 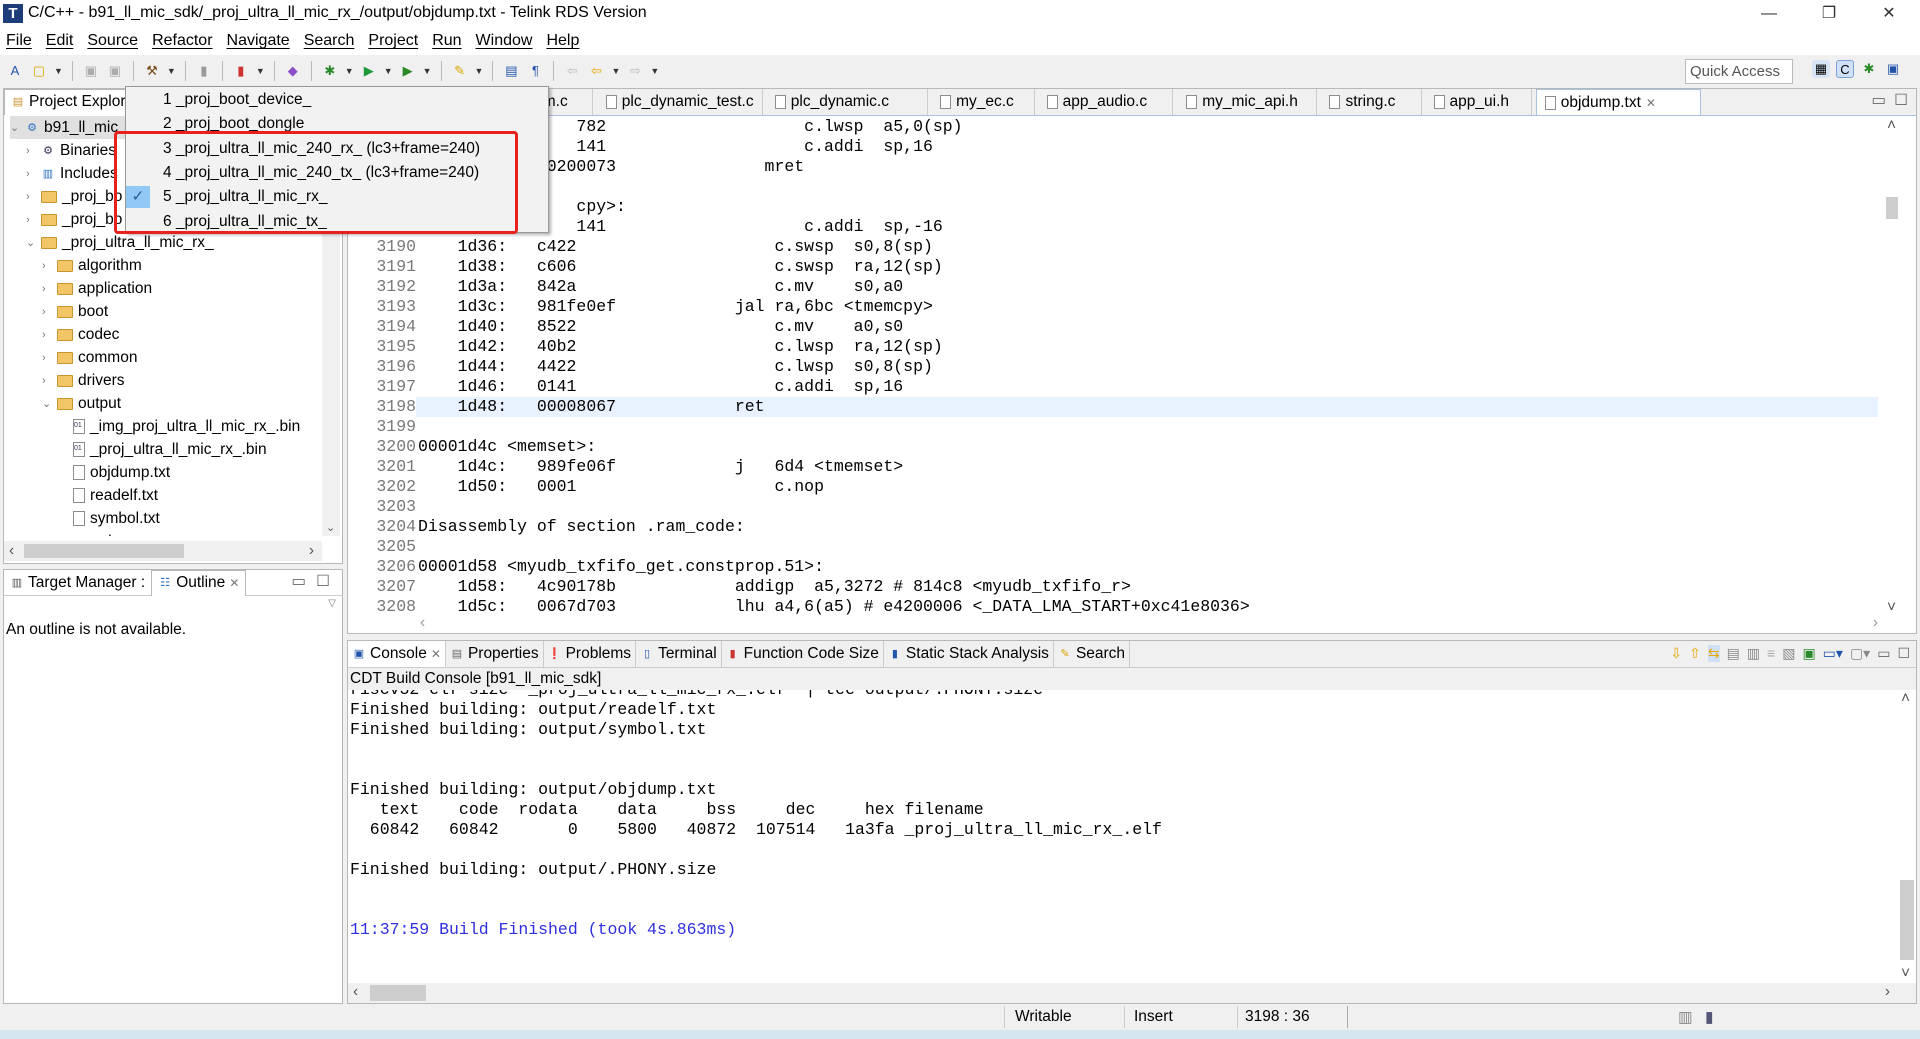 What do you see at coordinates (408, 71) in the screenshot?
I see `run-config-icon: ▶` at bounding box center [408, 71].